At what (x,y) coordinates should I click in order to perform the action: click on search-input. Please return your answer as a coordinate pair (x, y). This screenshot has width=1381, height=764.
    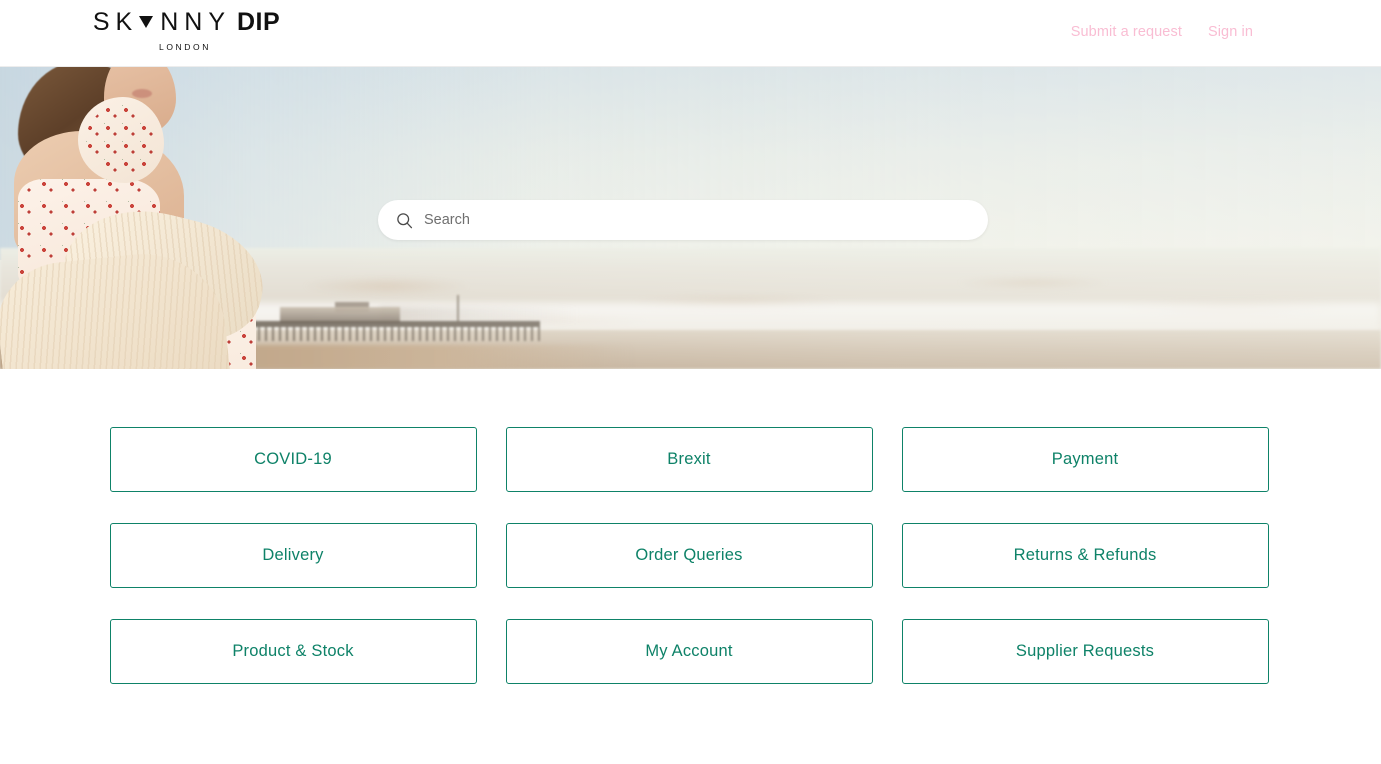
    Looking at the image, I should click on (697, 220).